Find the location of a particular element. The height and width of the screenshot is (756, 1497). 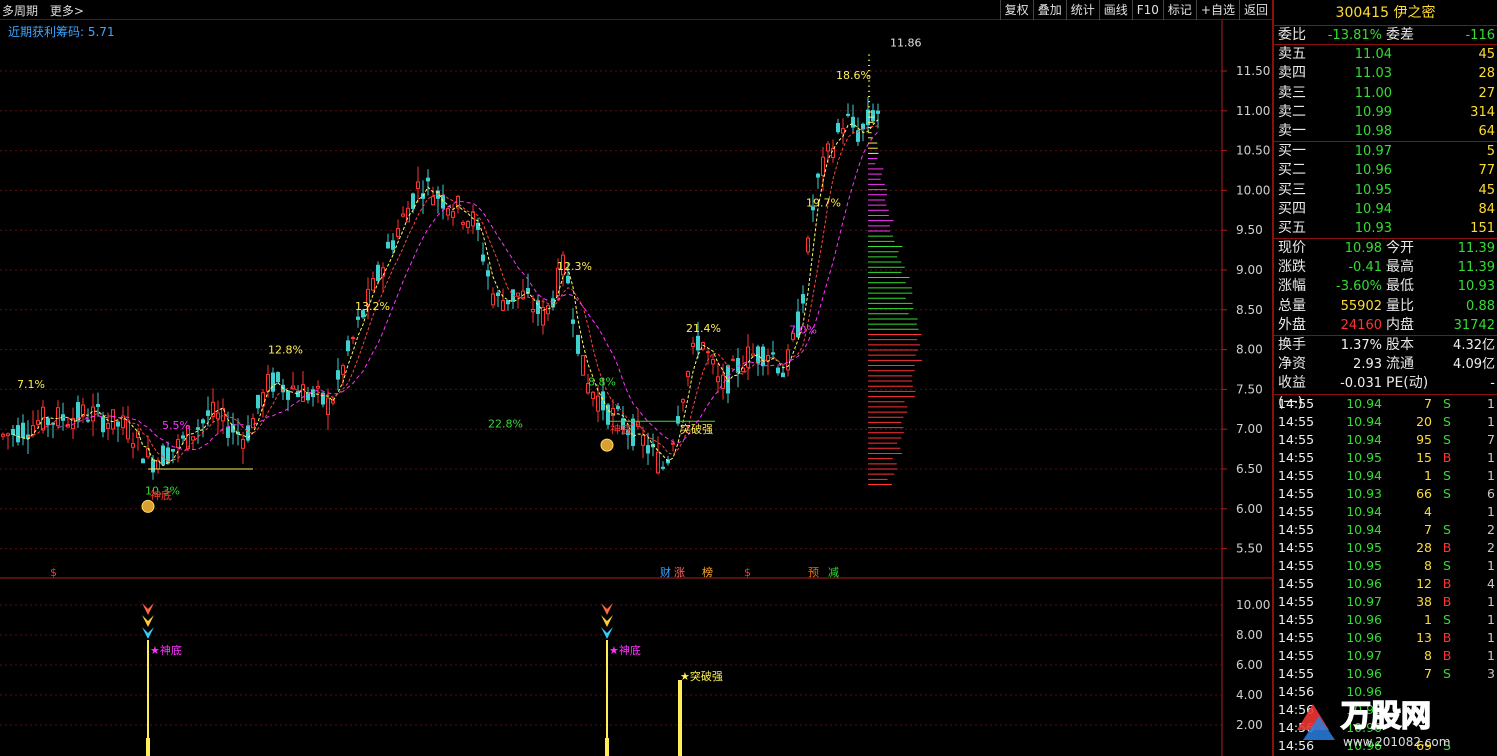

tick-time: 14:56 is located at coordinates (1296, 745).